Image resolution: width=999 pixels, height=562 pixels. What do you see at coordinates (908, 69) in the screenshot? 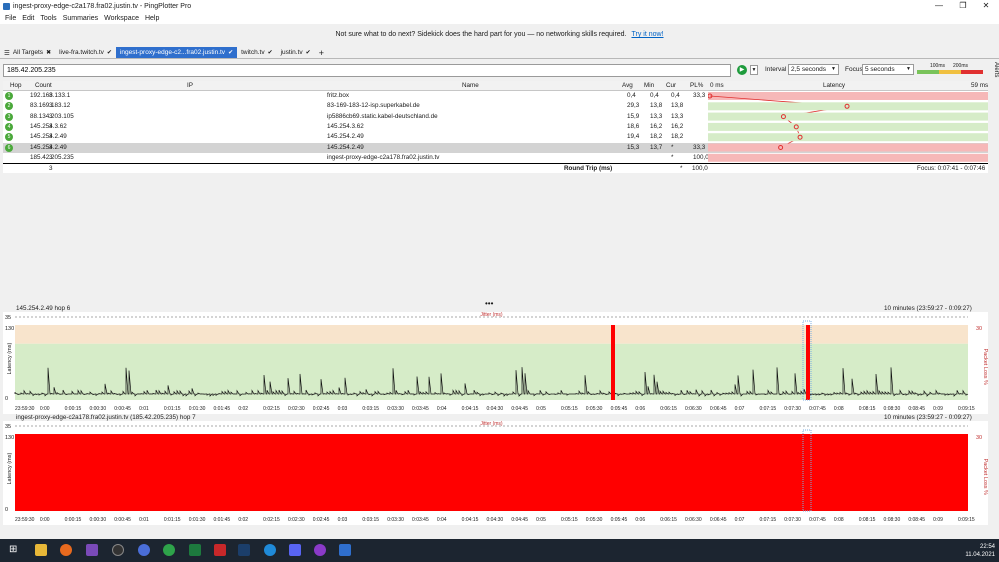
I see `chevron-down-icon: ▼` at bounding box center [908, 69].